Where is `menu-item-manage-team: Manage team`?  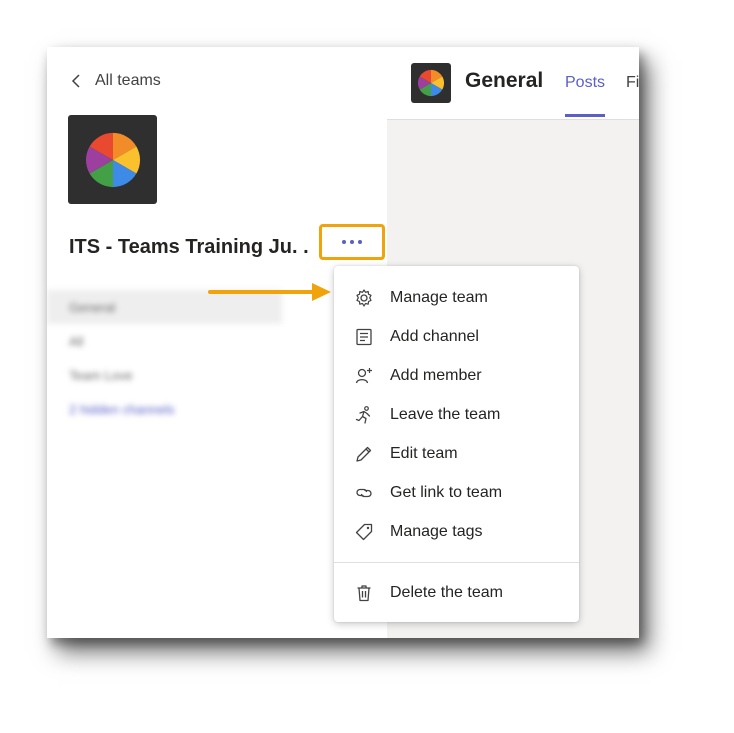 menu-item-manage-team: Manage team is located at coordinates (456, 297).